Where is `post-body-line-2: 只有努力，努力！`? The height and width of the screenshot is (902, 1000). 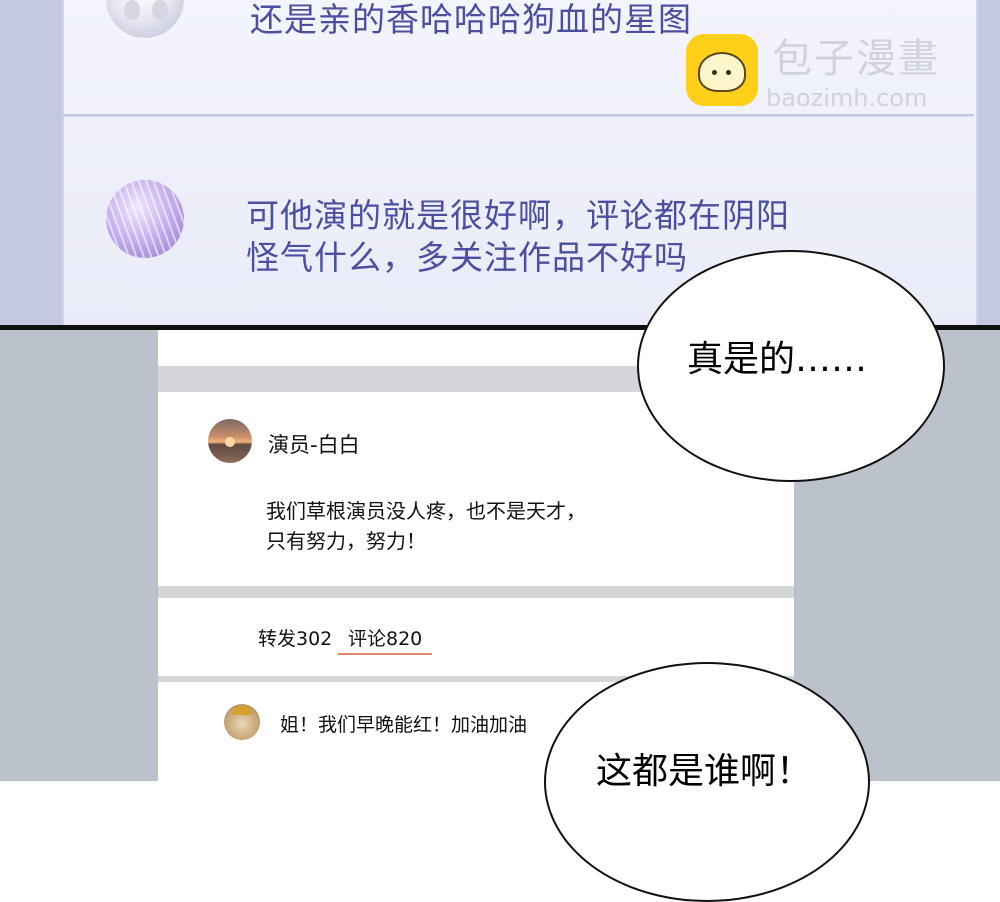 post-body-line-2: 只有努力，努力！ is located at coordinates (346, 541).